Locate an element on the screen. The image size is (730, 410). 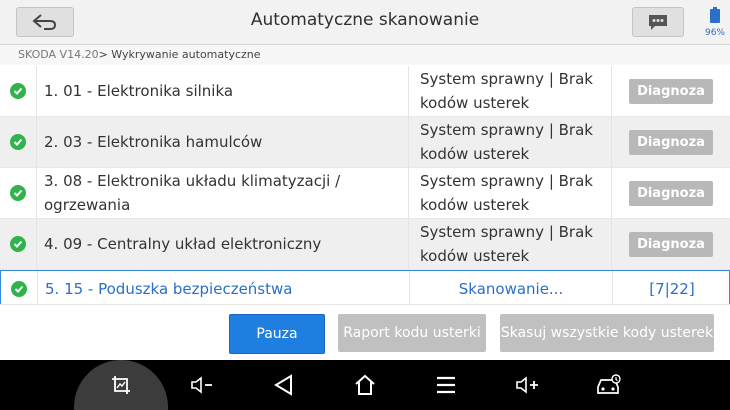
menu-icon is located at coordinates (446, 385).